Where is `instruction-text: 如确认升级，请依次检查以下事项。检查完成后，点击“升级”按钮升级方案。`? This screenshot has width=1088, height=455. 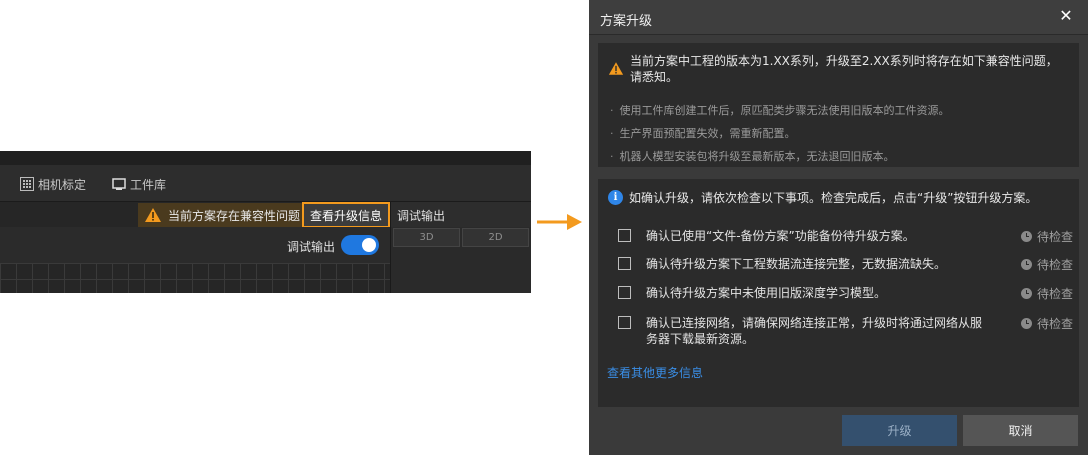 instruction-text: 如确认升级，请依次检查以下事项。检查完成后，点击“升级”按钮升级方案。 is located at coordinates (833, 198).